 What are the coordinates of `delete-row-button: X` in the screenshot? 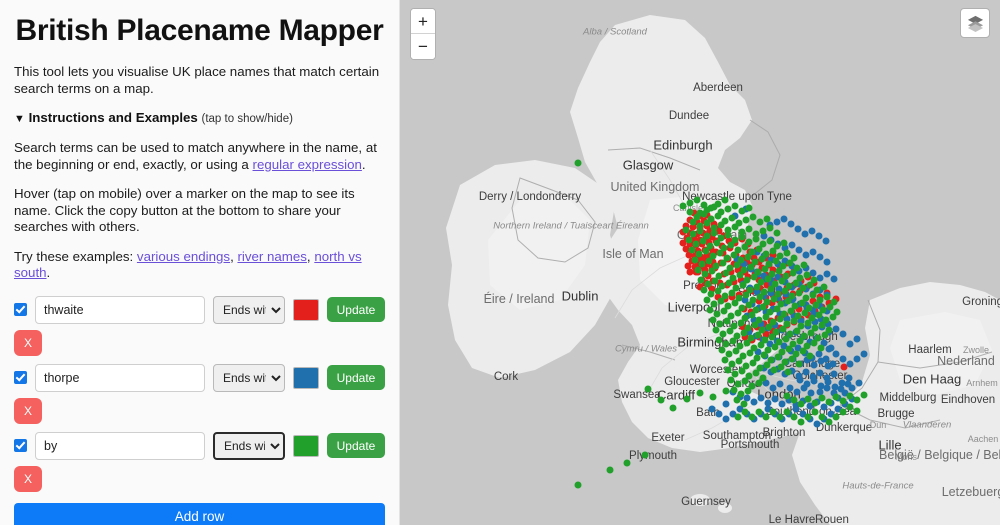 It's located at (28, 342).